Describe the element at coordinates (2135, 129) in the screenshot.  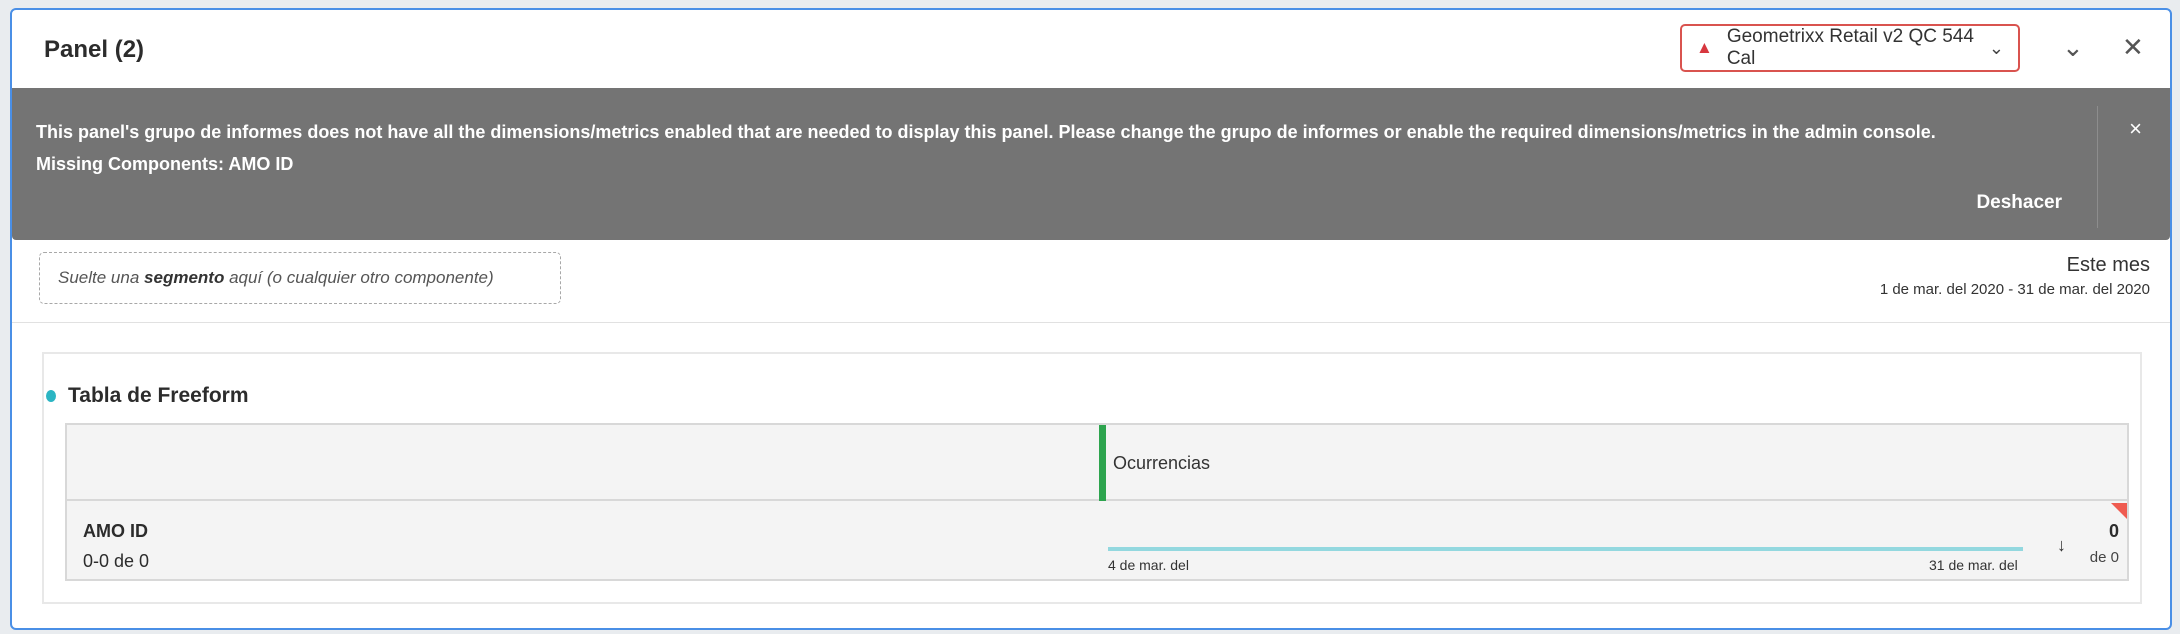
I see `close-banner-button: ×` at that location.